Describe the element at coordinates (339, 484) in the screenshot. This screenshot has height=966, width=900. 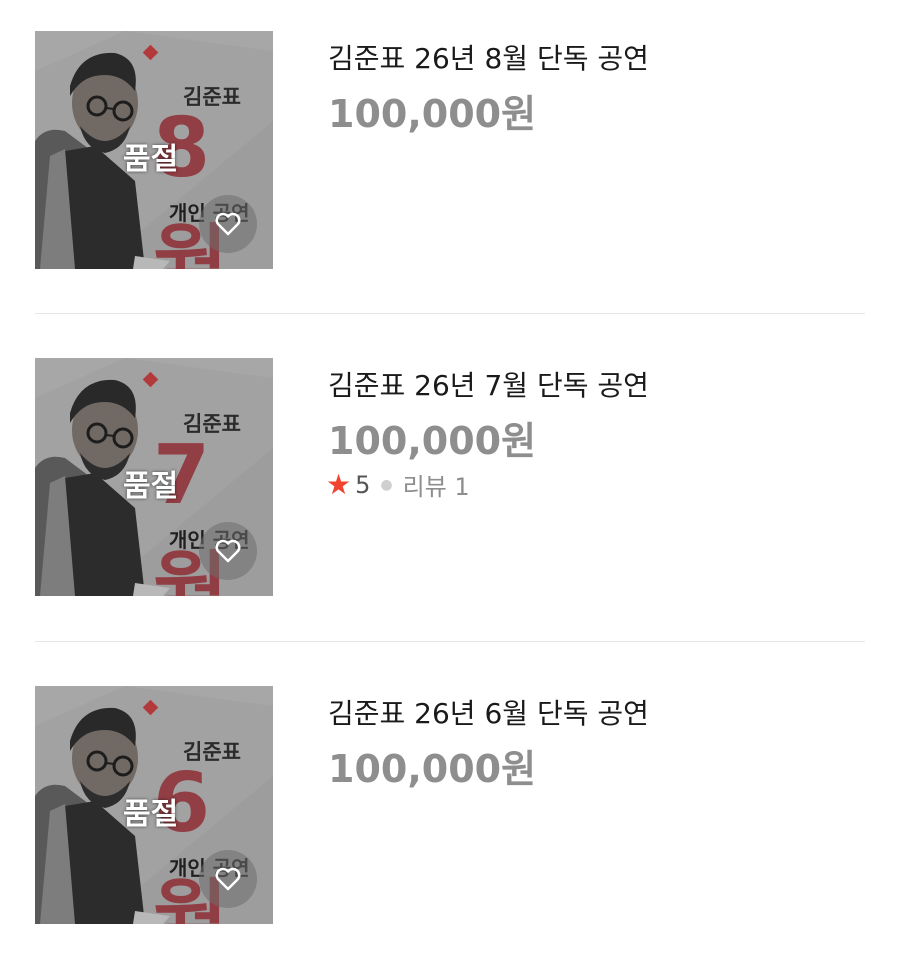
I see `star-icon: ★` at that location.